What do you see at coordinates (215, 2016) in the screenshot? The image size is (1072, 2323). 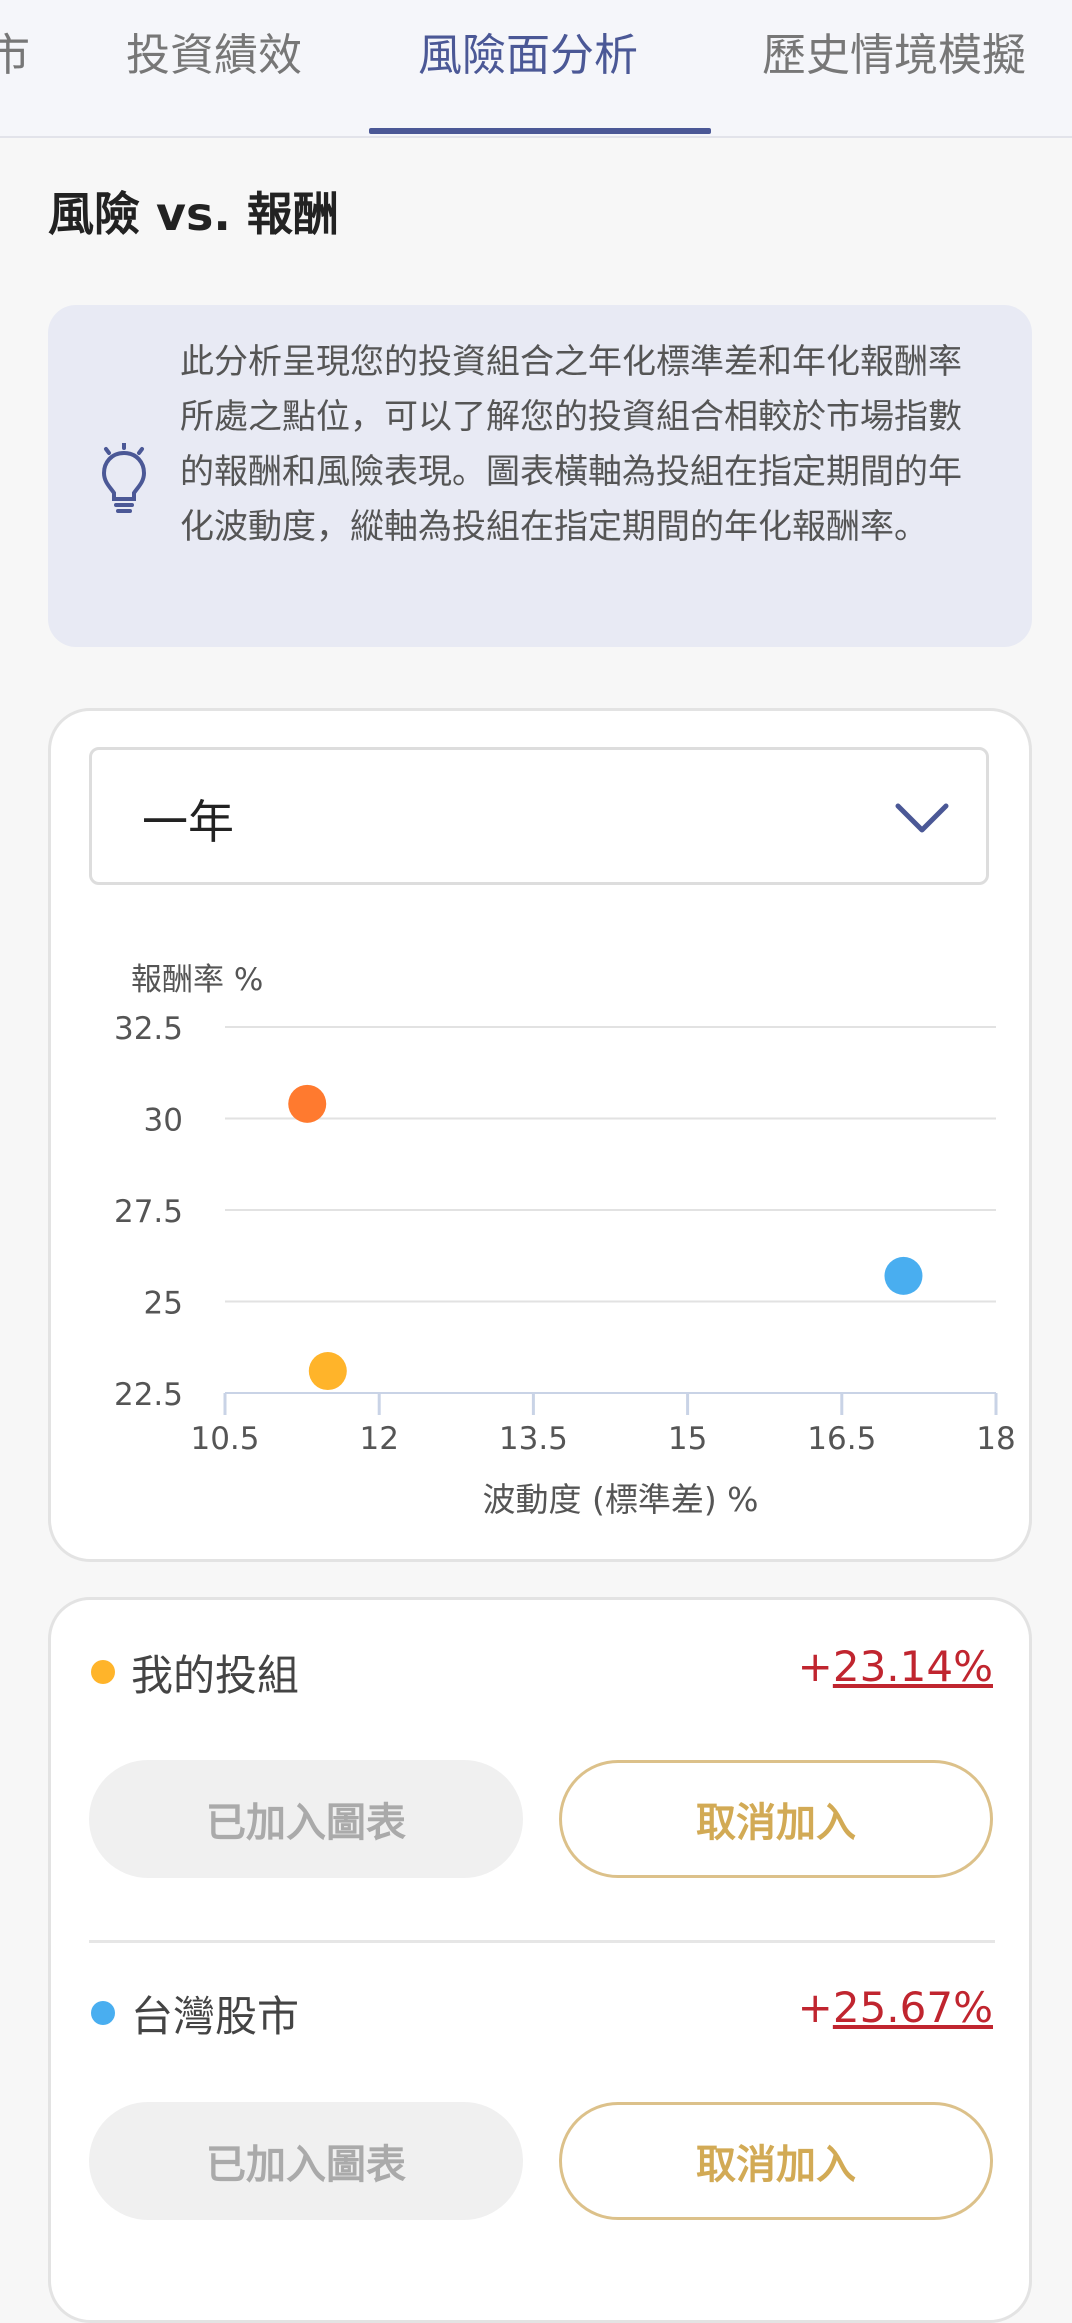 I see `portfolio-name: 台灣股市` at bounding box center [215, 2016].